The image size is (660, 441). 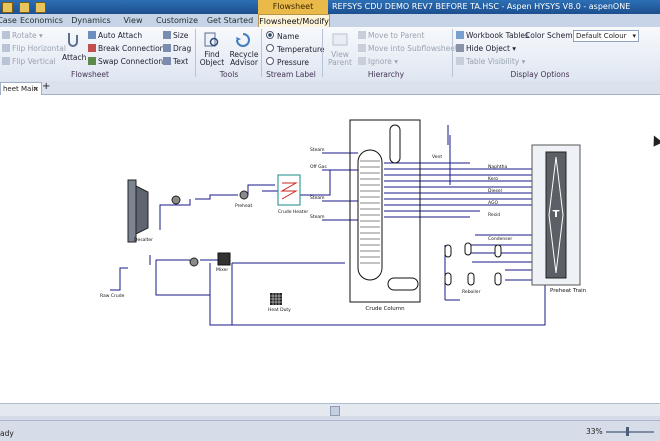 I want to click on tab-case: Case, so click(x=9, y=20).